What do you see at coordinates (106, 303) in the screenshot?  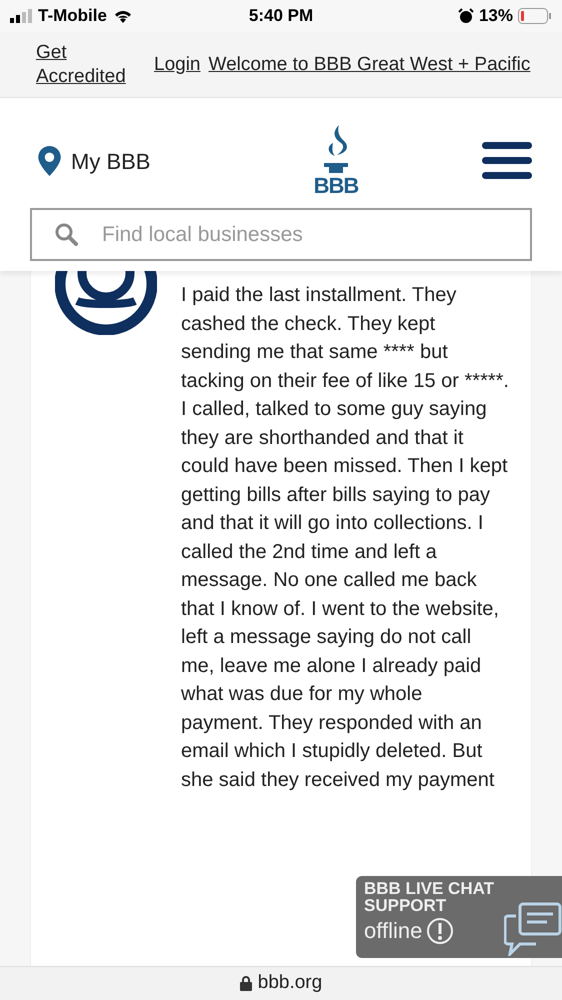 I see `avatar-icon` at bounding box center [106, 303].